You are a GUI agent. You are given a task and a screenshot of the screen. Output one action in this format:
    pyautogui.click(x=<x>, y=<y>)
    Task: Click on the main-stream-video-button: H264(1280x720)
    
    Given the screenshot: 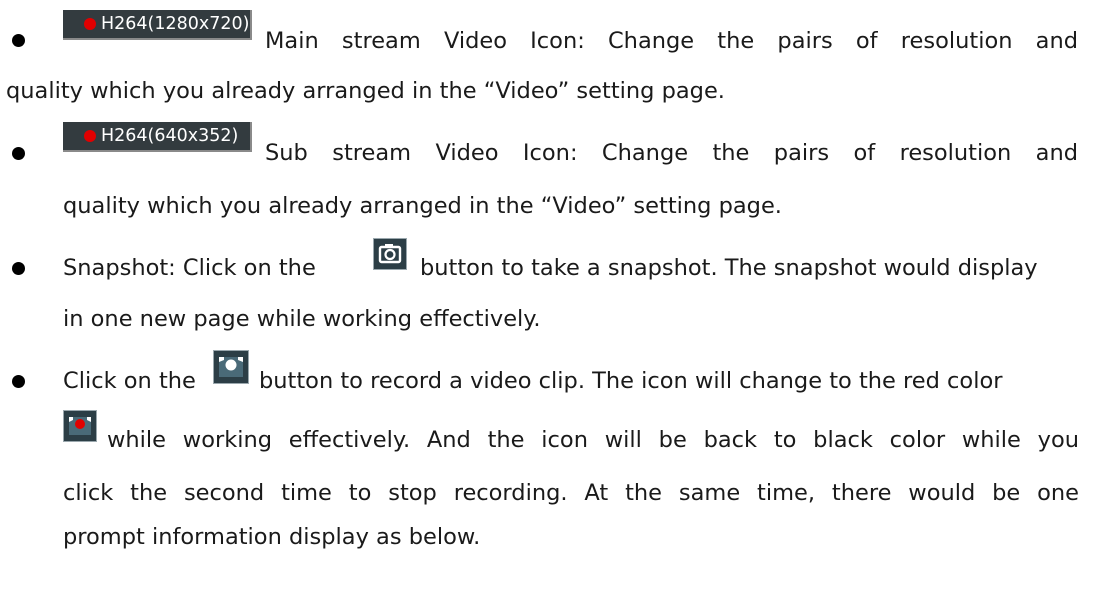 What is the action you would take?
    pyautogui.click(x=157, y=25)
    